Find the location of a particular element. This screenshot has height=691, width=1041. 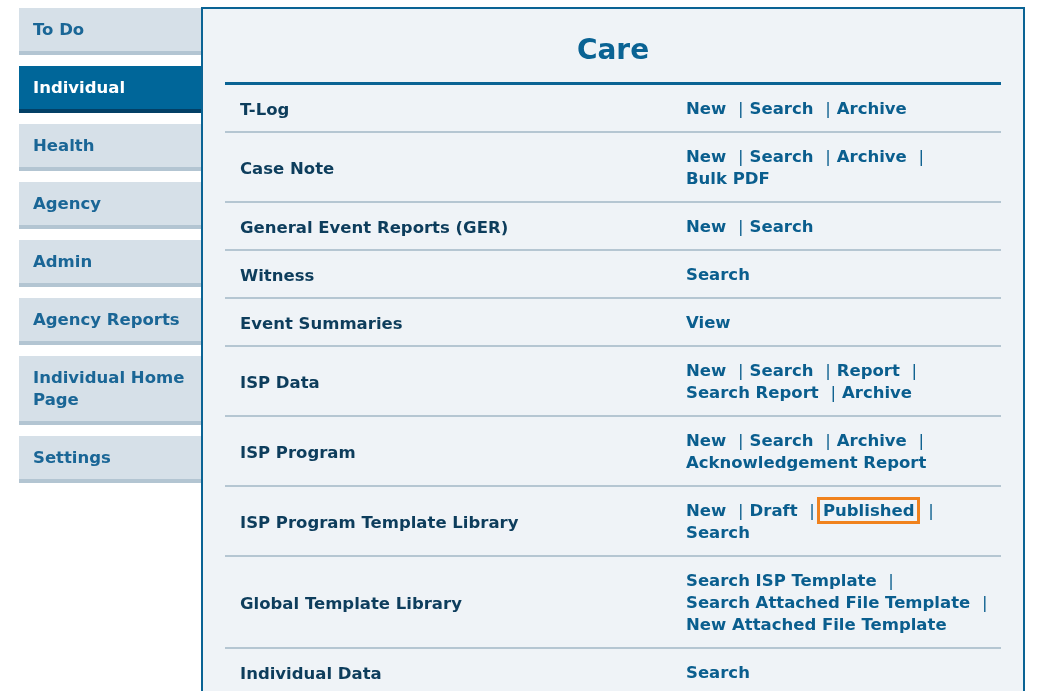

link: Search Attached File Template is located at coordinates (828, 602).